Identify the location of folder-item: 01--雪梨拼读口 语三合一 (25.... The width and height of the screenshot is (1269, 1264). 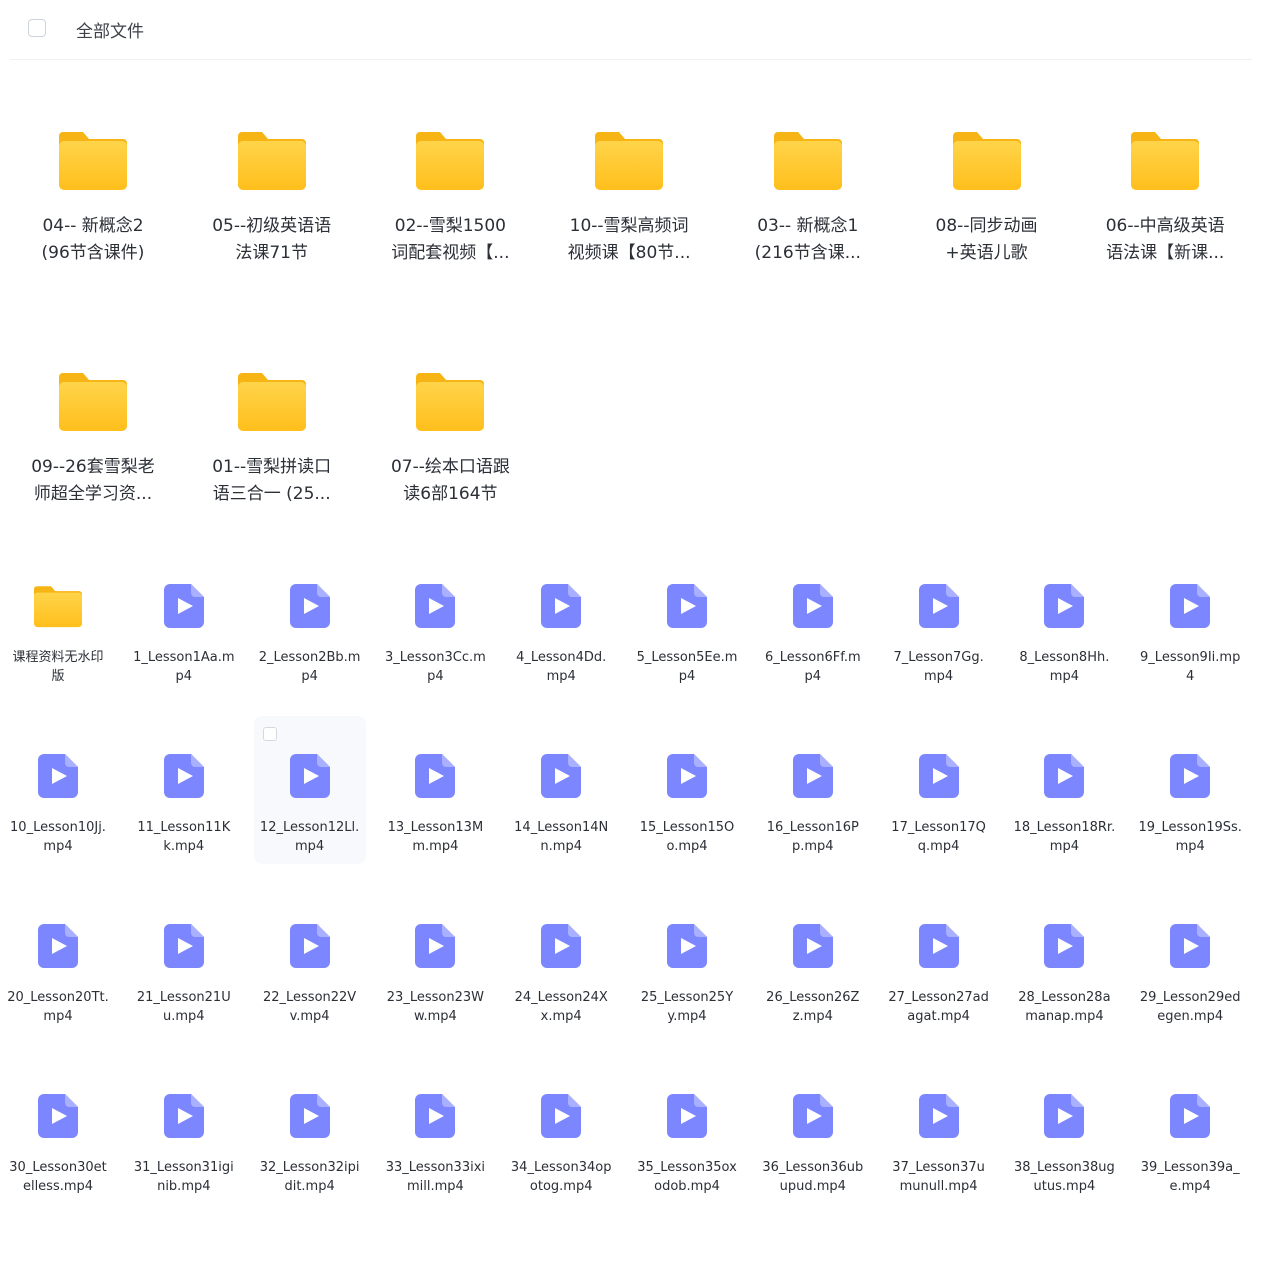
(272, 439).